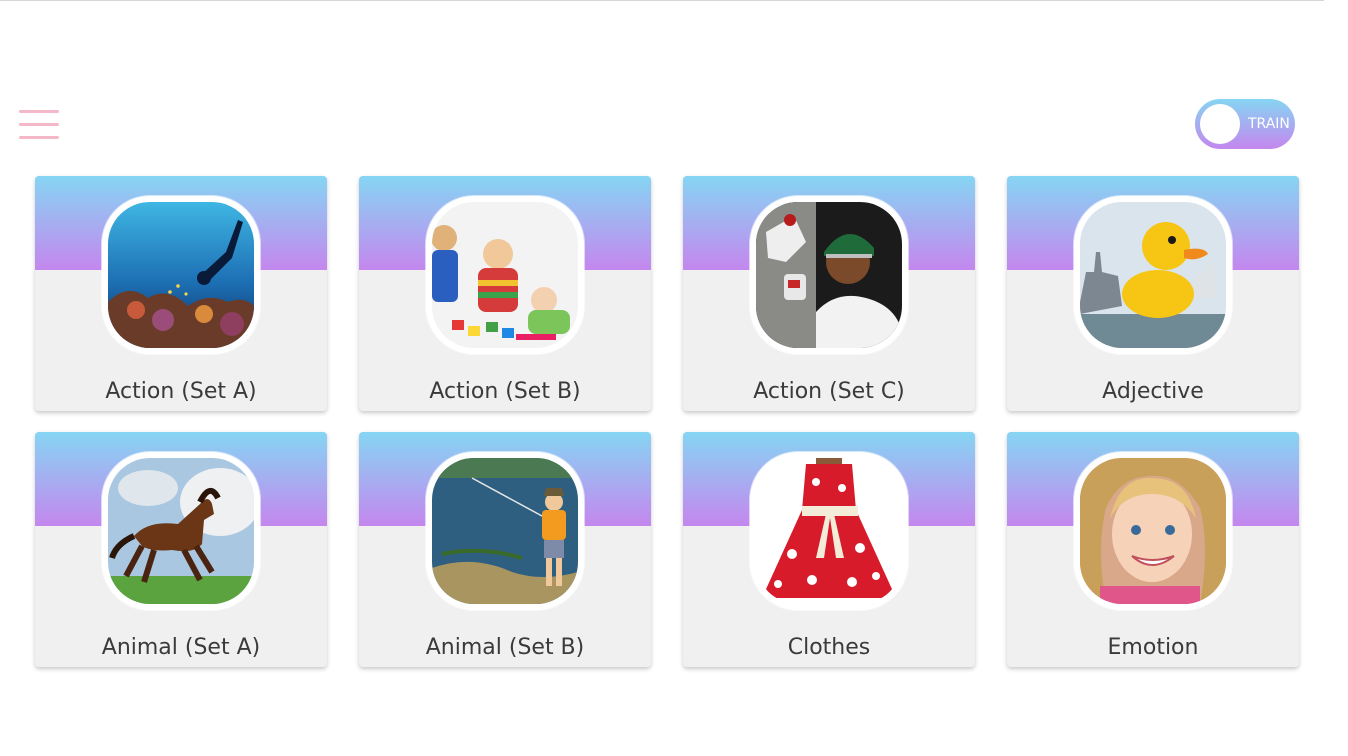 Image resolution: width=1348 pixels, height=756 pixels. I want to click on card-label: Action (Set A), so click(181, 391).